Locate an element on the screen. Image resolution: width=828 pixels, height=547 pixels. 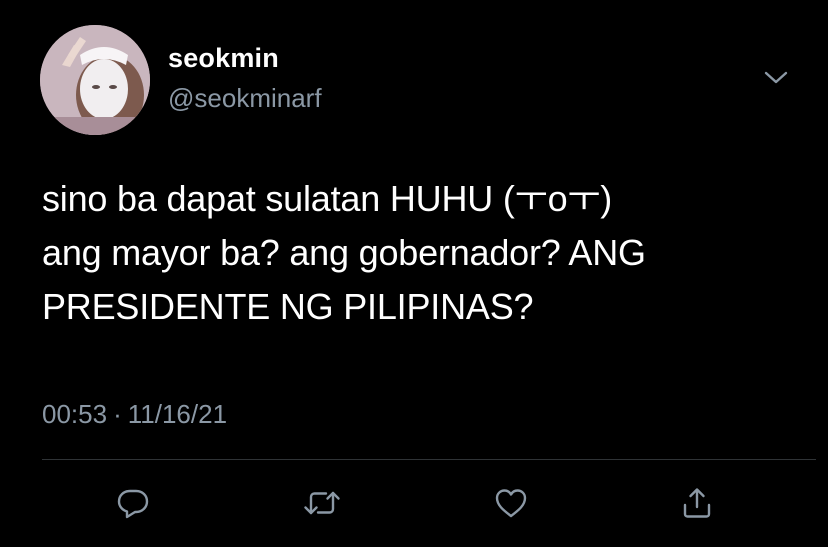
divider is located at coordinates (429, 459).